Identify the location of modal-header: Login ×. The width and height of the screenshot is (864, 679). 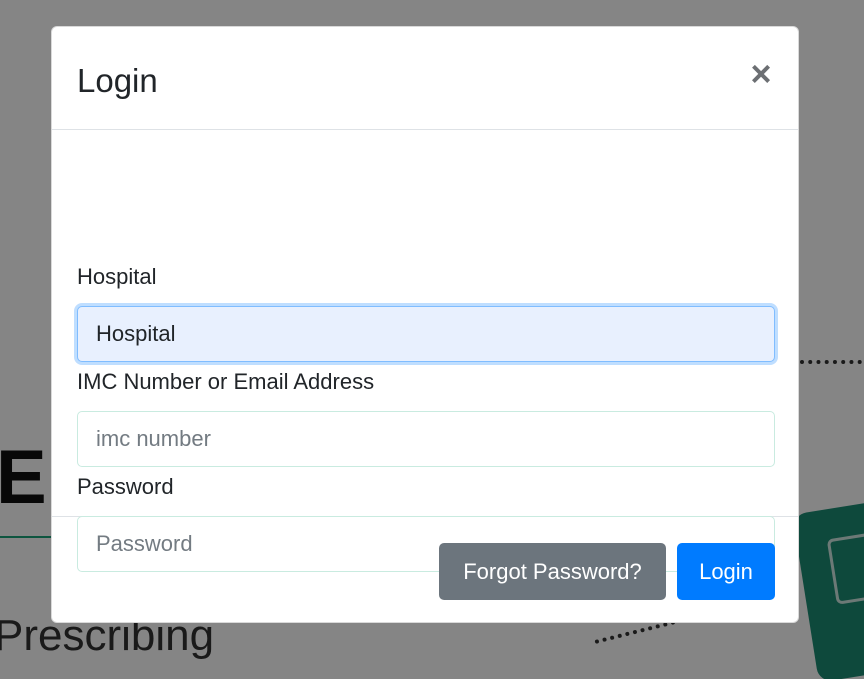
(425, 78).